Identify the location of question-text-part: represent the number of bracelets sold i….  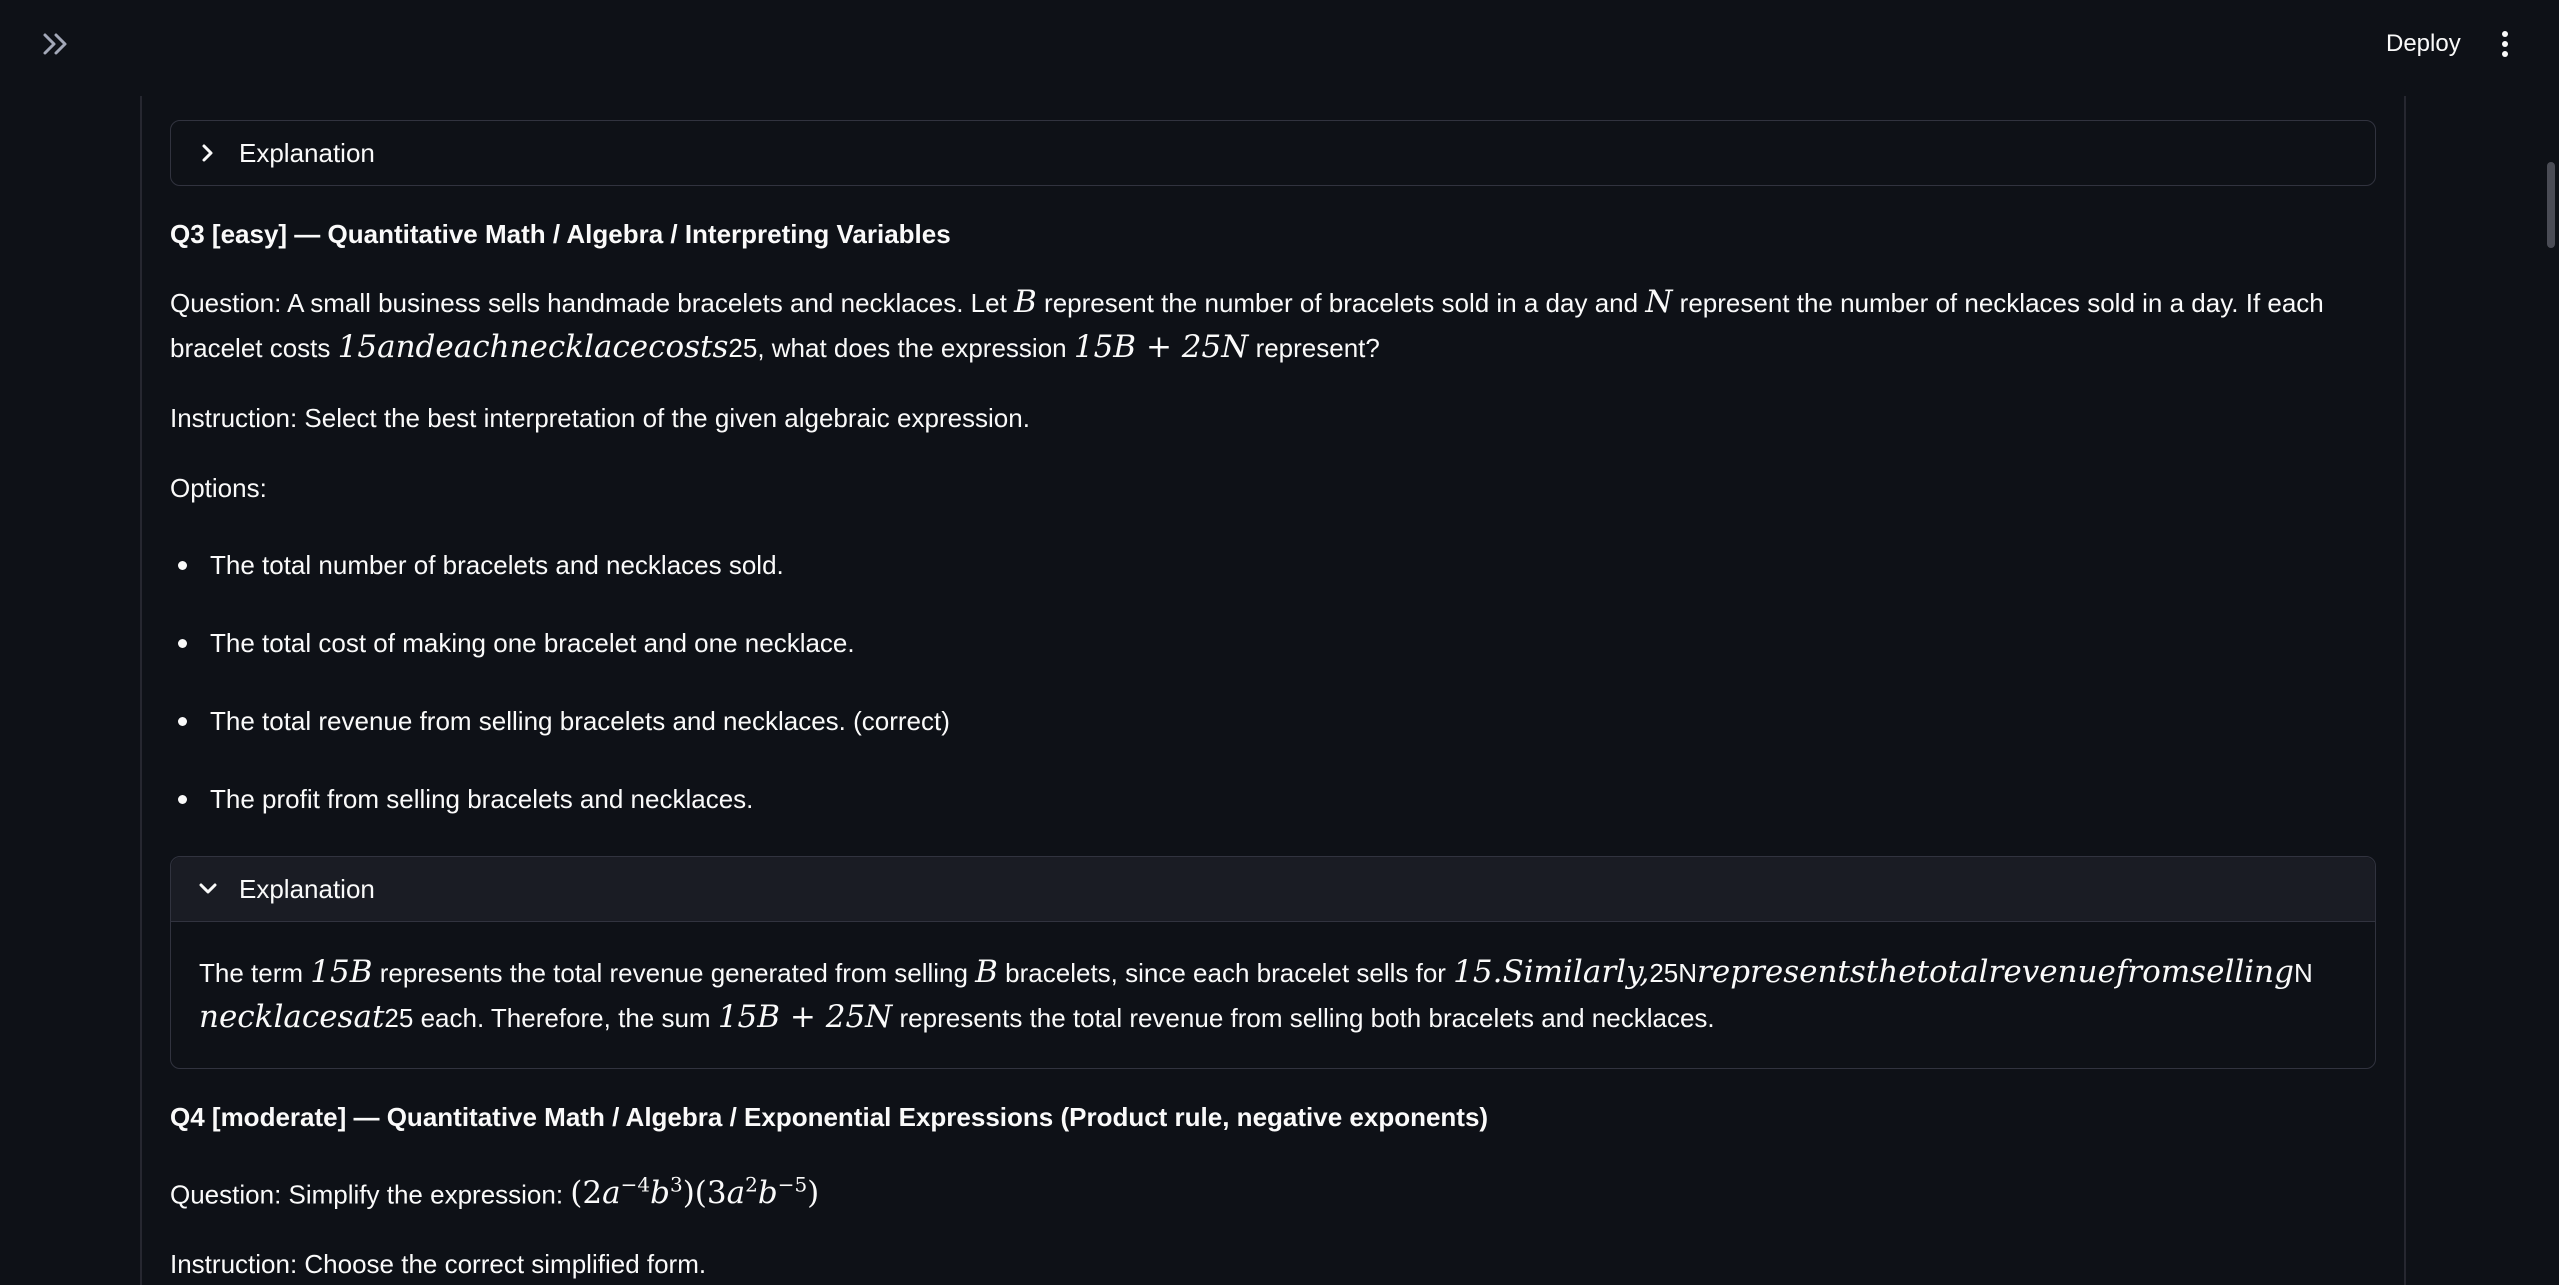
(1341, 303).